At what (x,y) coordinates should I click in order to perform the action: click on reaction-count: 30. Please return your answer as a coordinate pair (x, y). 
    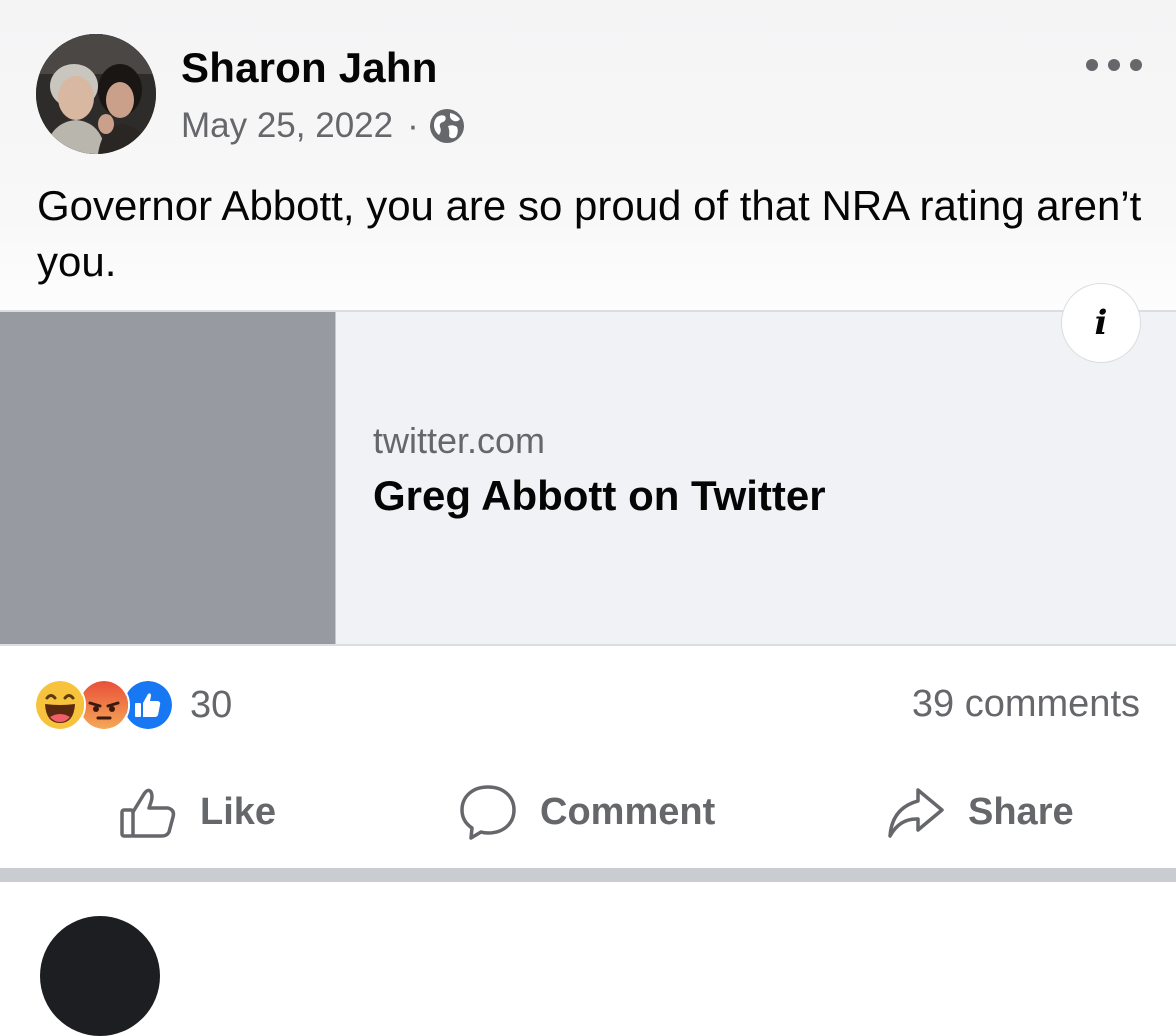
    Looking at the image, I should click on (211, 705).